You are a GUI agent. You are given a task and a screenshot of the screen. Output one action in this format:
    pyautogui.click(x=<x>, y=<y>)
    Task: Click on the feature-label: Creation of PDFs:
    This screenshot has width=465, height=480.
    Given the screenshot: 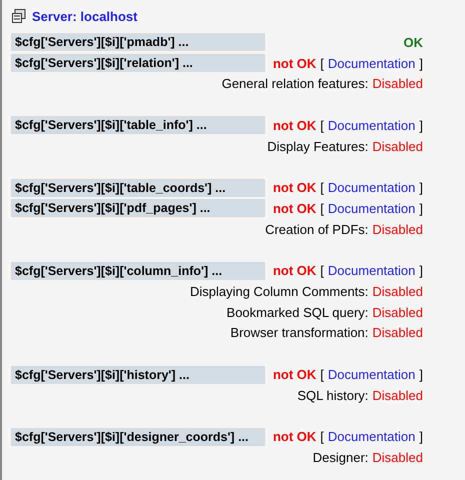 What is the action you would take?
    pyautogui.click(x=316, y=229)
    